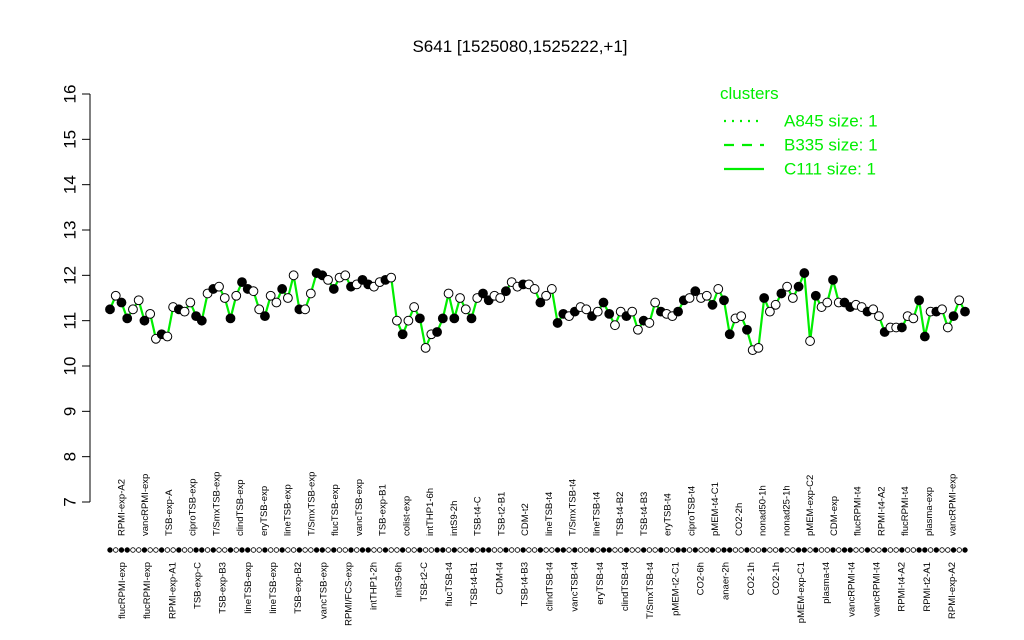 The image size is (1024, 640). Describe the element at coordinates (70, 366) in the screenshot. I see `y-tick-label: 10` at that location.